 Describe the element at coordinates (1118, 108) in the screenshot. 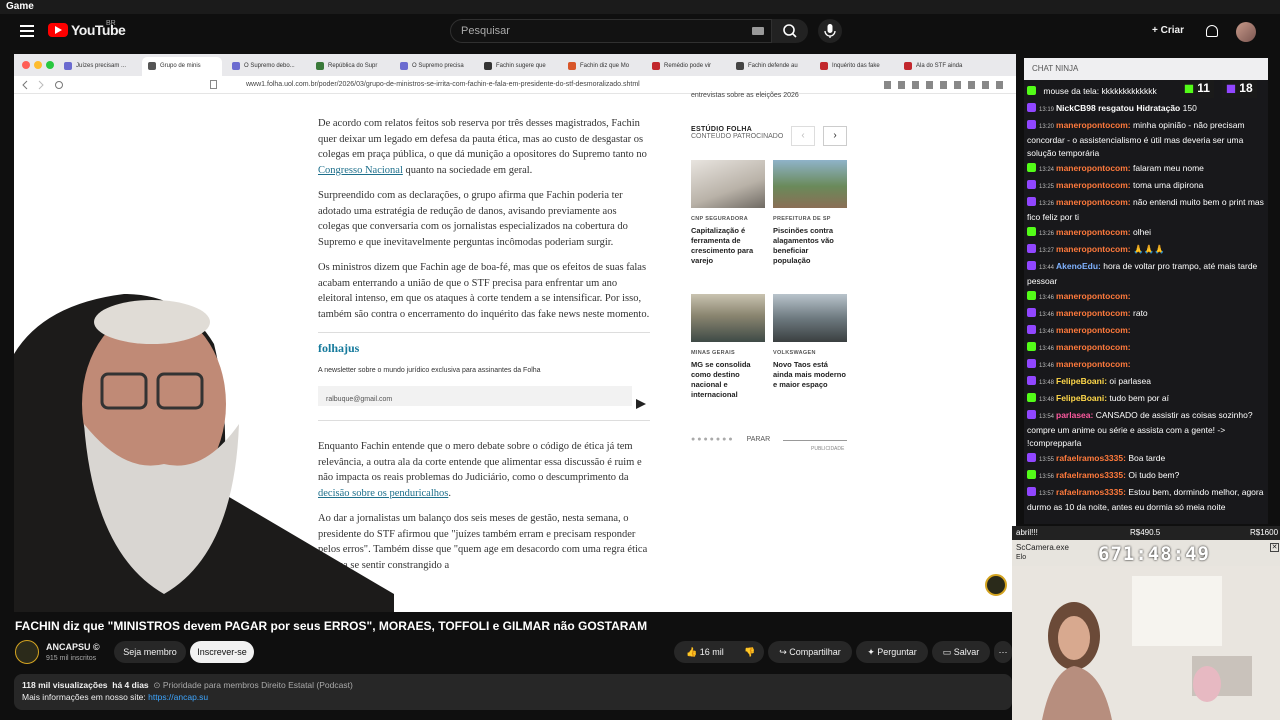

I see `chat-username: NickCB98 resgatou Hidratação` at that location.